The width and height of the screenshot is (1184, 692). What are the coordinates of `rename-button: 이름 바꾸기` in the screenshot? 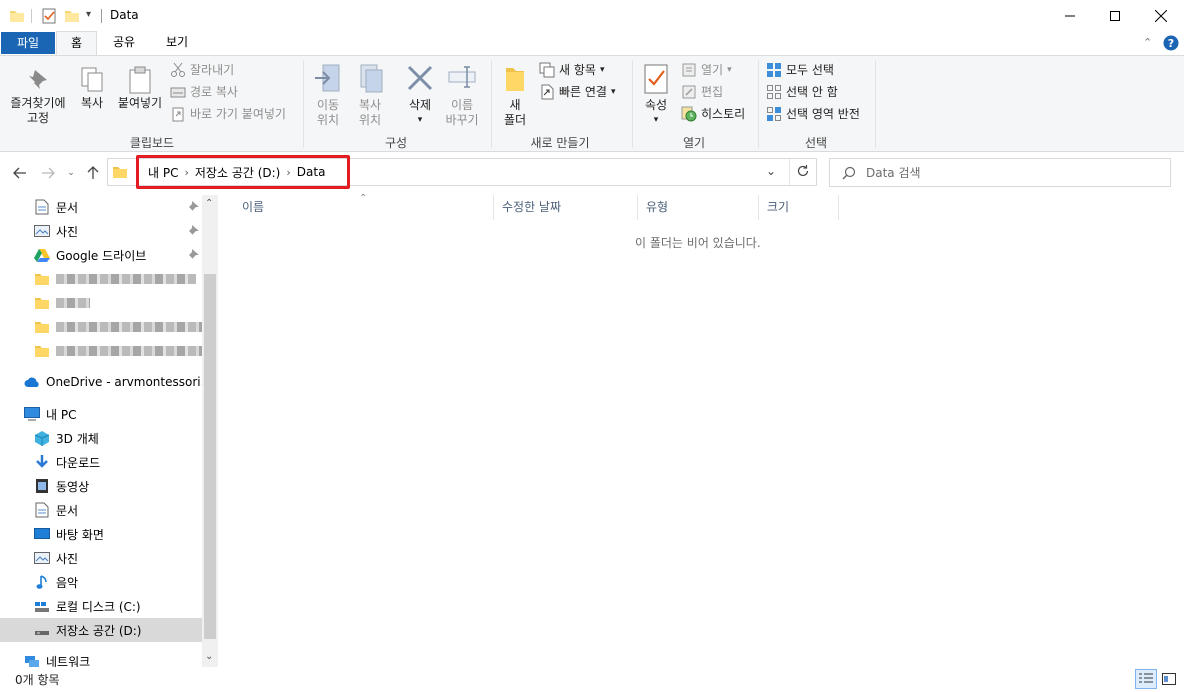 It's located at (462, 95).